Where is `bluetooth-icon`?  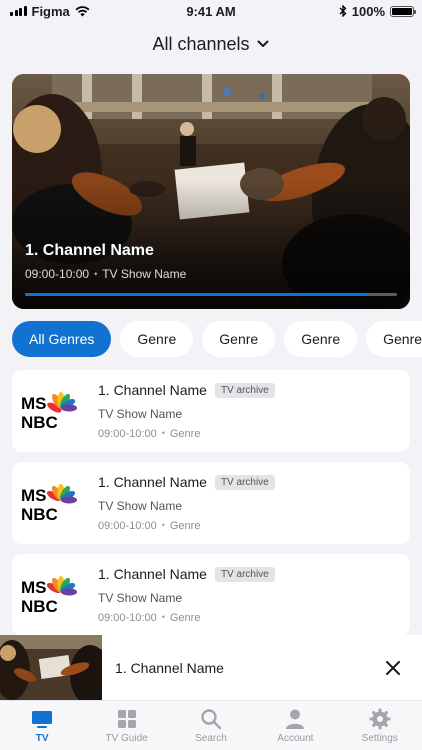
bluetooth-icon is located at coordinates (343, 11).